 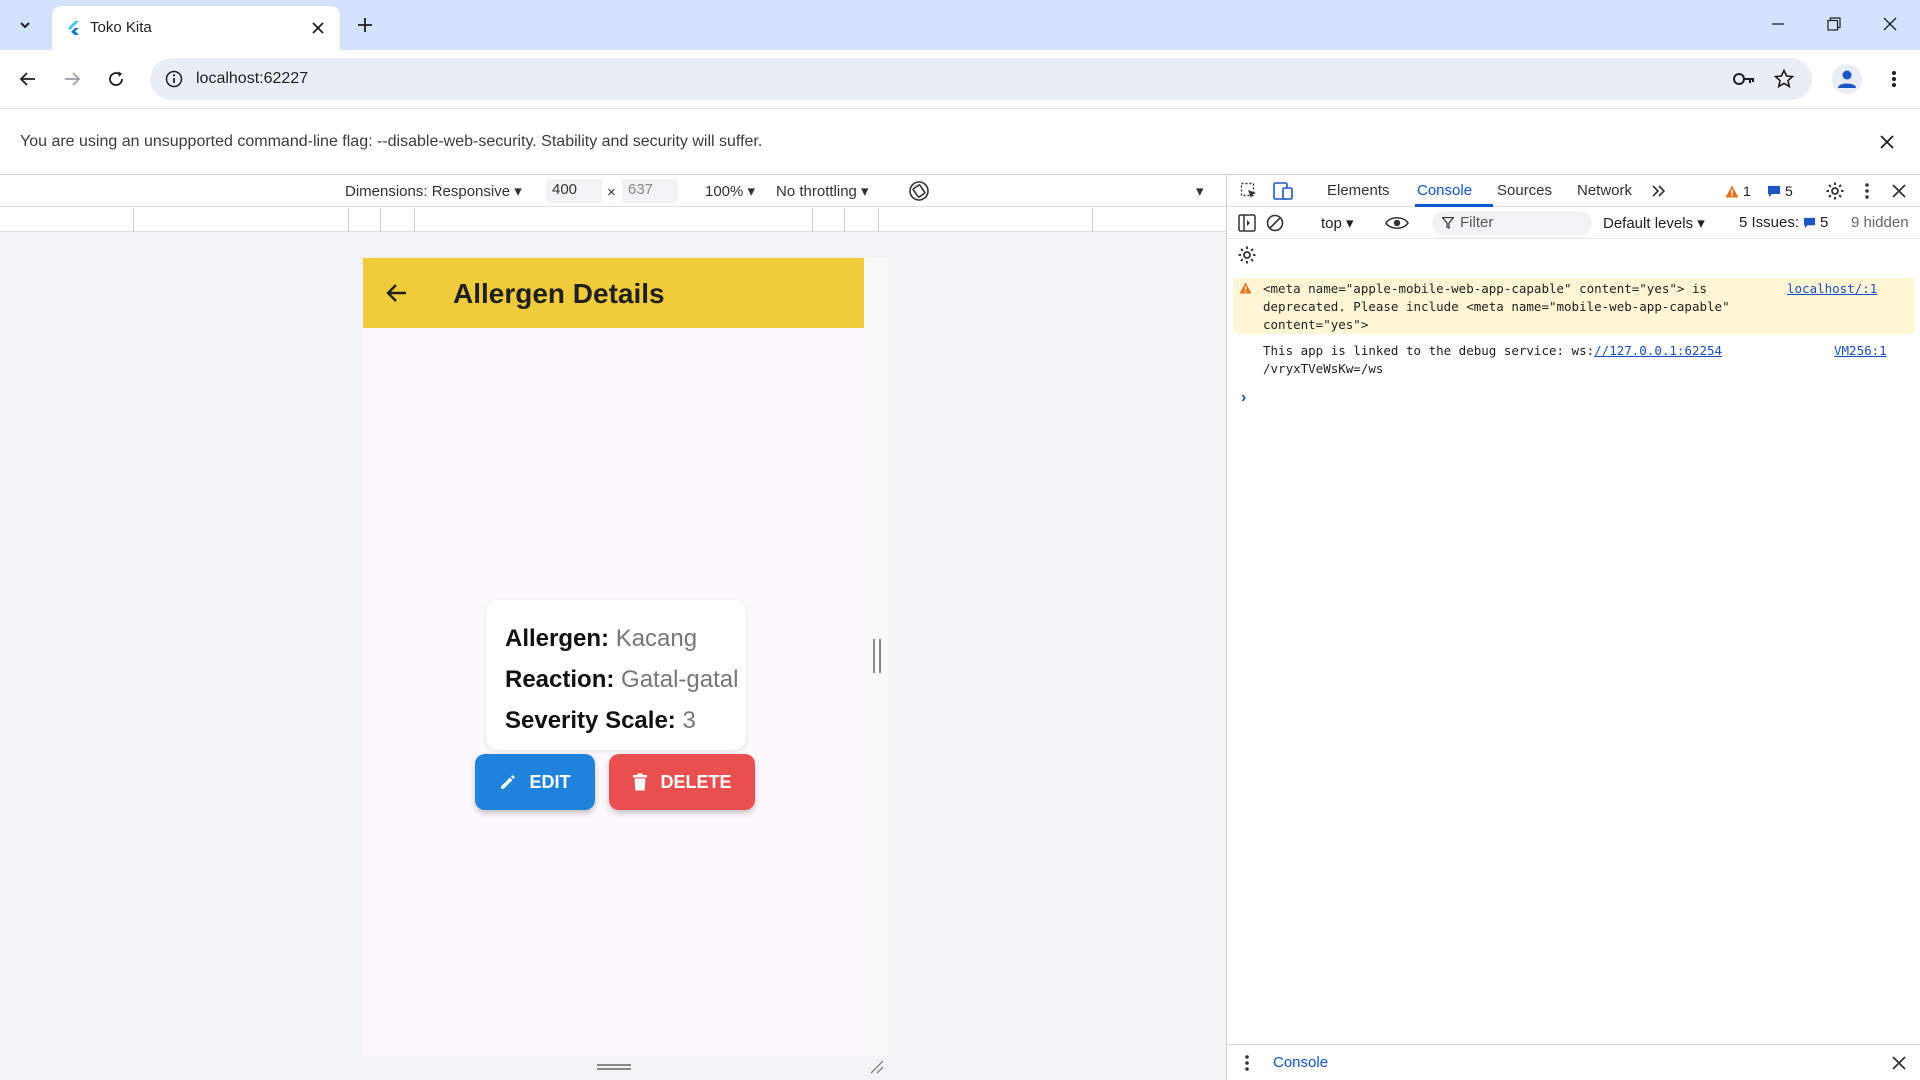 What do you see at coordinates (1477, 222) in the screenshot?
I see `filter-placeholder: Filter` at bounding box center [1477, 222].